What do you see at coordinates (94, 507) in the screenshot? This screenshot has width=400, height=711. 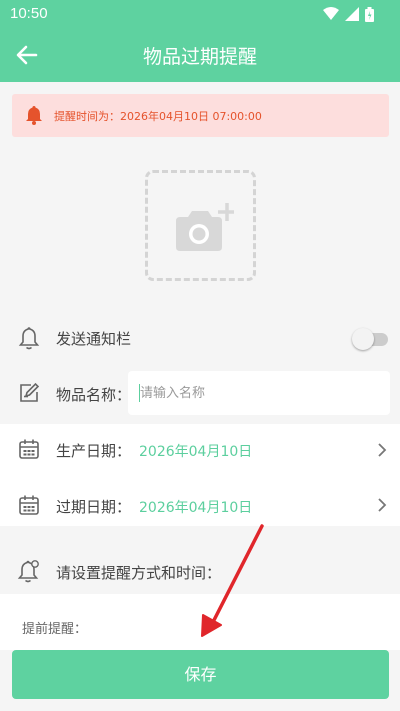 I see `expiry-date-label: 过期日期：` at bounding box center [94, 507].